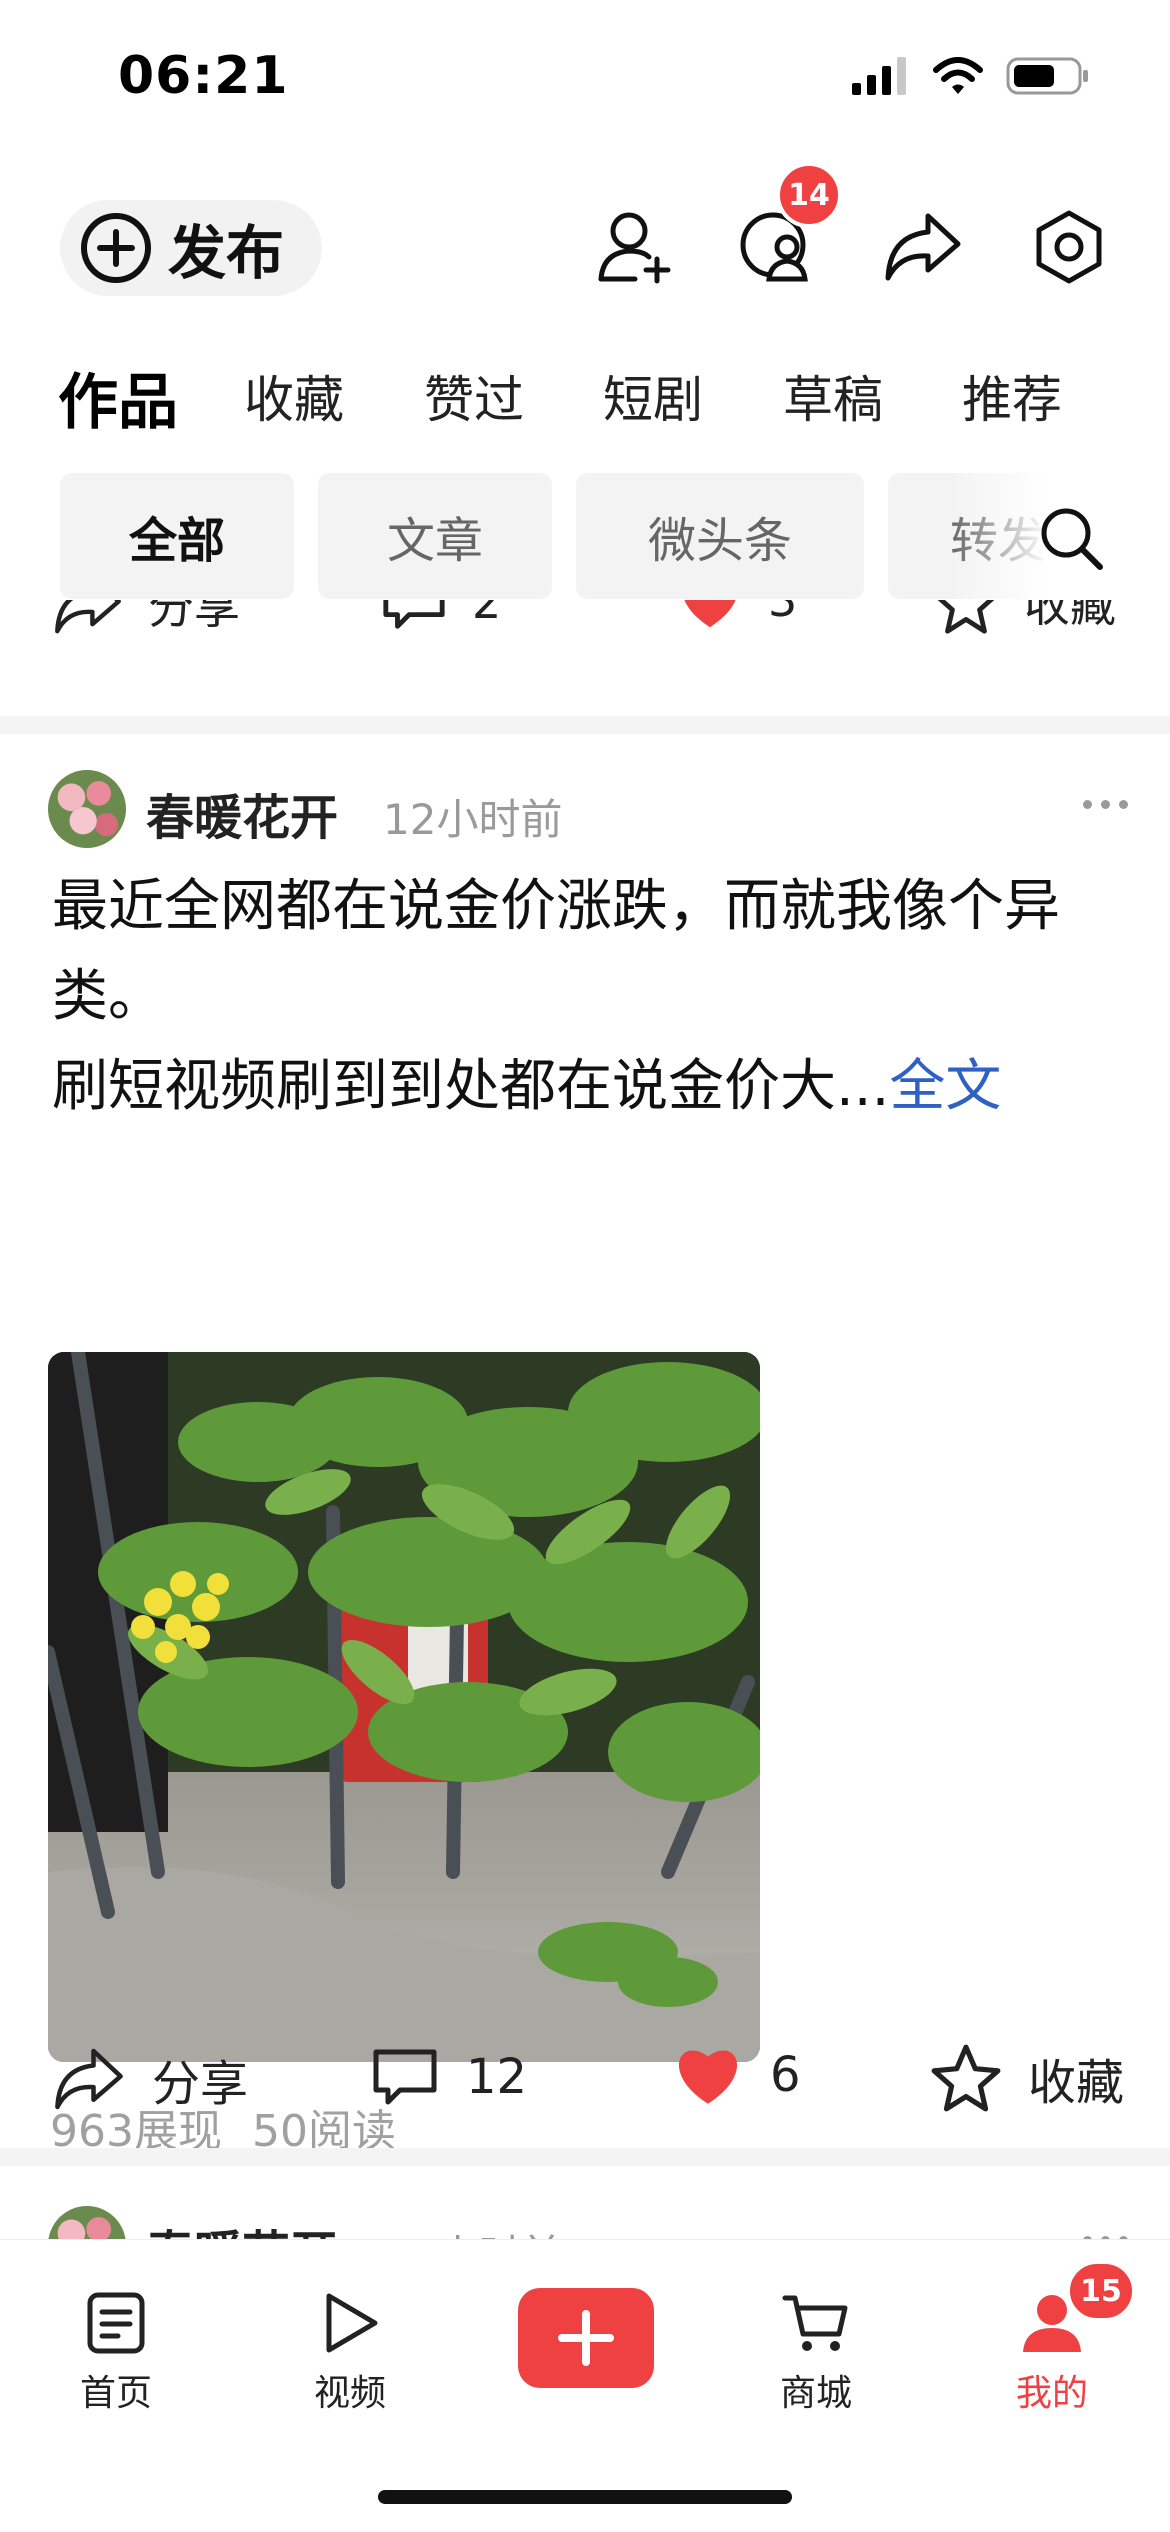  What do you see at coordinates (720, 536) in the screenshot?
I see `filter-micro-posts: 微头条` at bounding box center [720, 536].